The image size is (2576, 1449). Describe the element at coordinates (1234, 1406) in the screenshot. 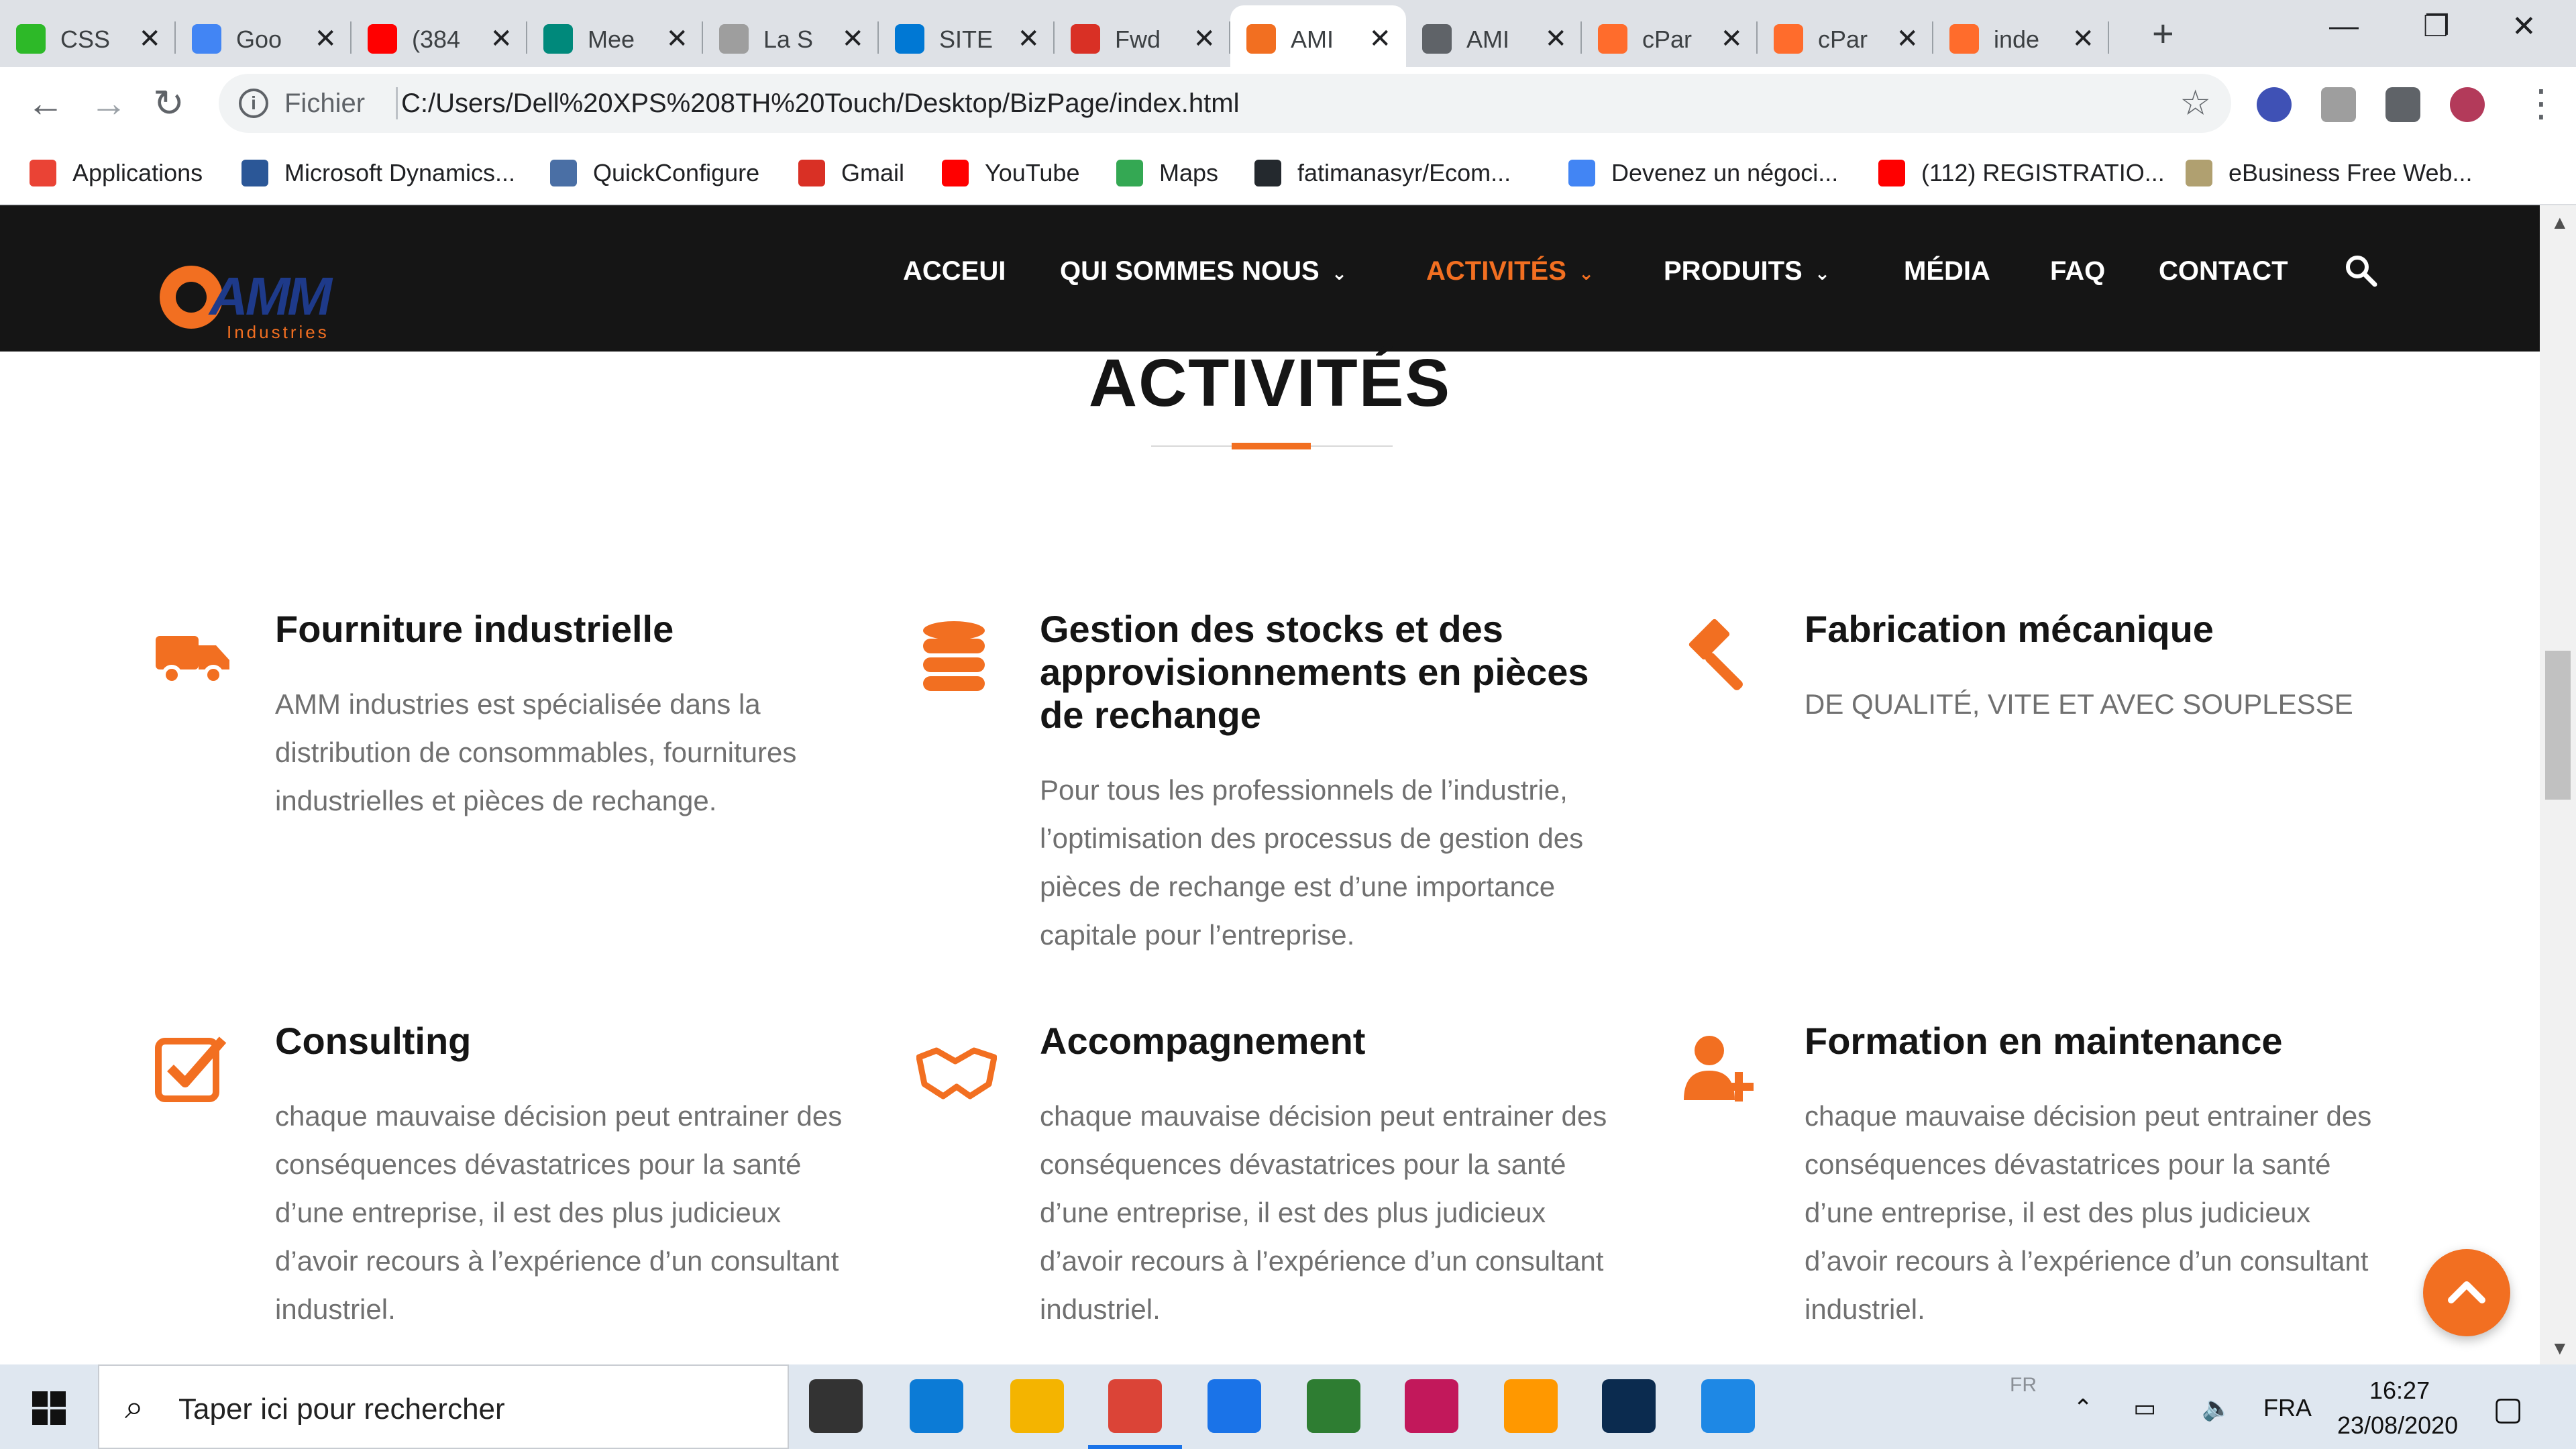

I see `mail-icon` at that location.